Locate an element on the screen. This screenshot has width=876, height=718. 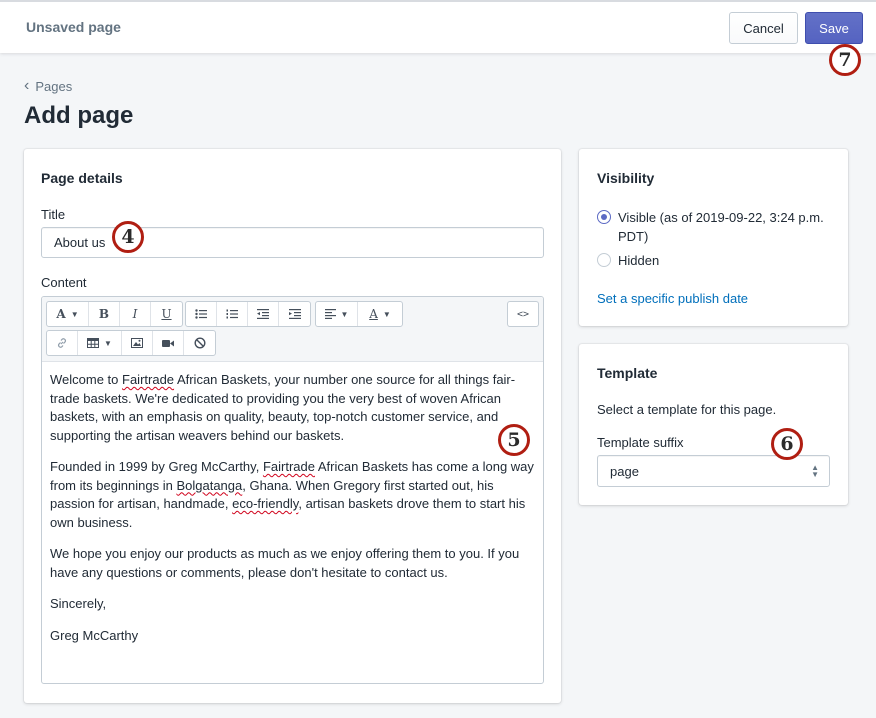
numbered-list-icon is located at coordinates (232, 314).